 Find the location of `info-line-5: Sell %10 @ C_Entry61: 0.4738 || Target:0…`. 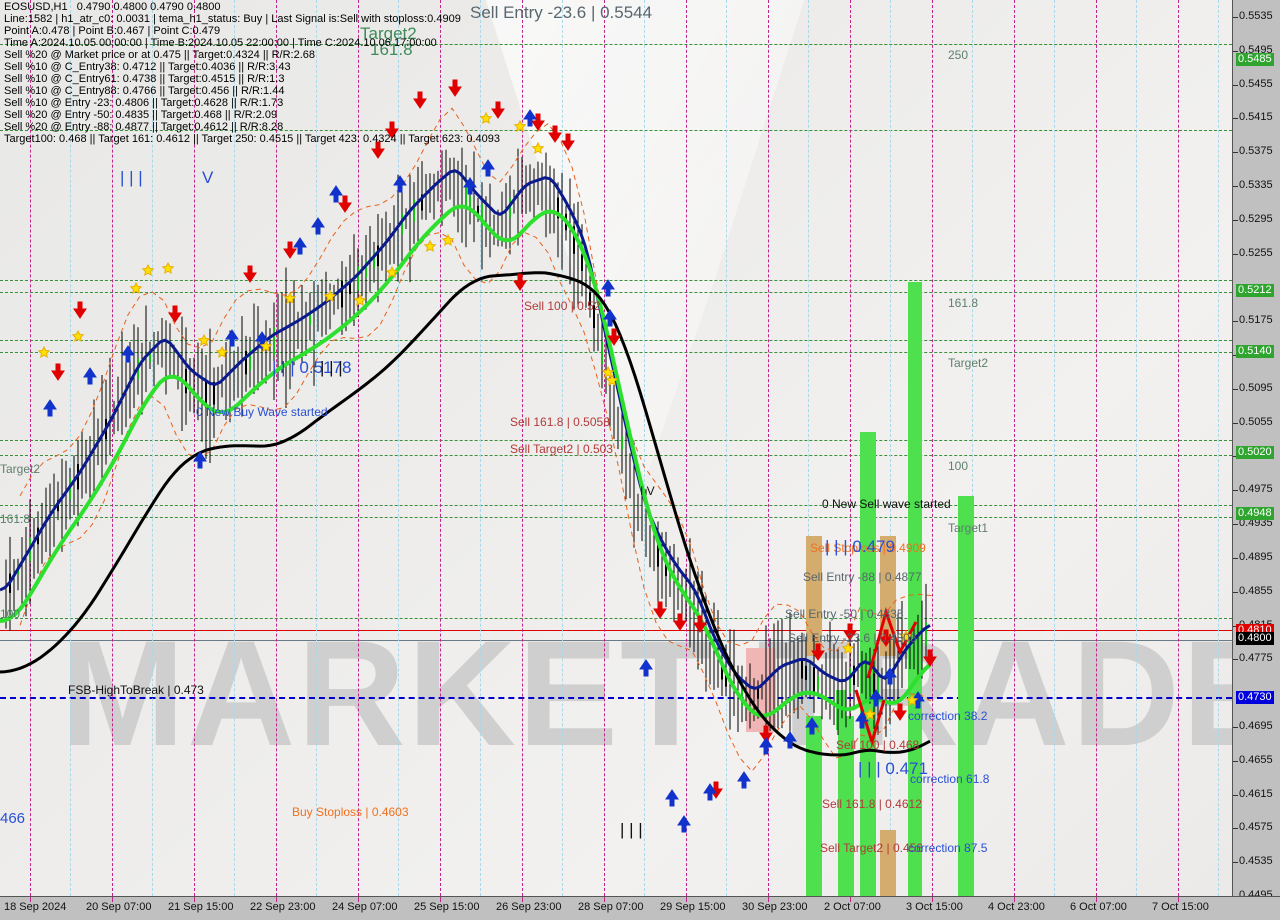

info-line-5: Sell %10 @ C_Entry61: 0.4738 || Target:0… is located at coordinates (144, 79).